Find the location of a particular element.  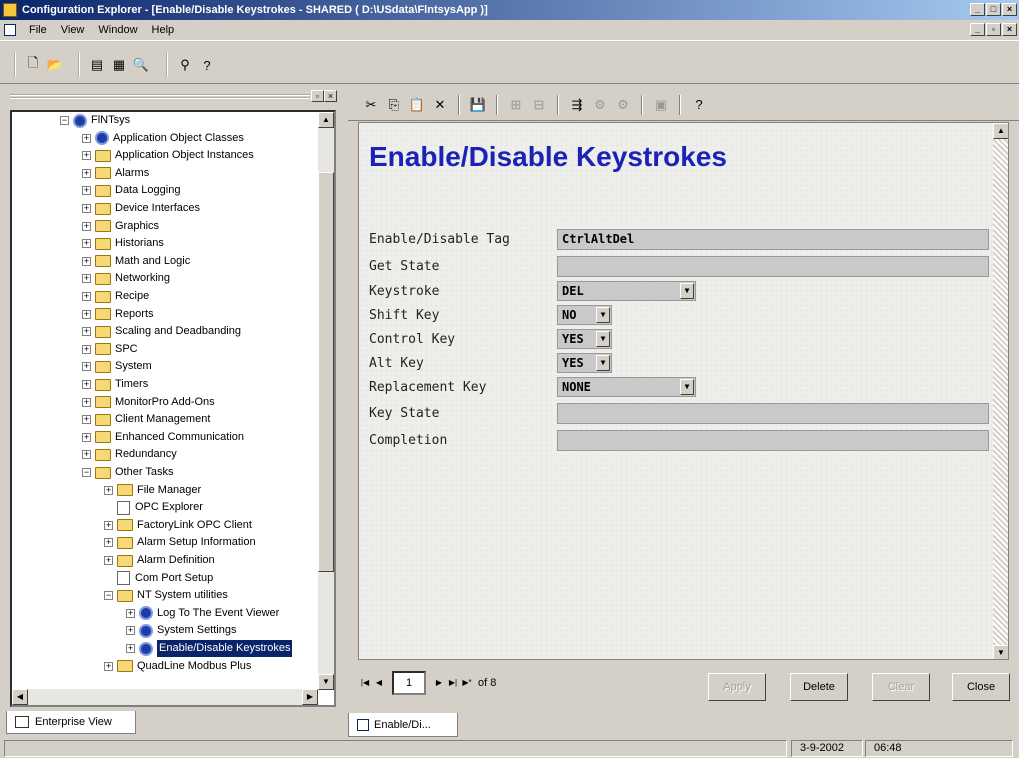

menu-window: Window is located at coordinates (117, 30).